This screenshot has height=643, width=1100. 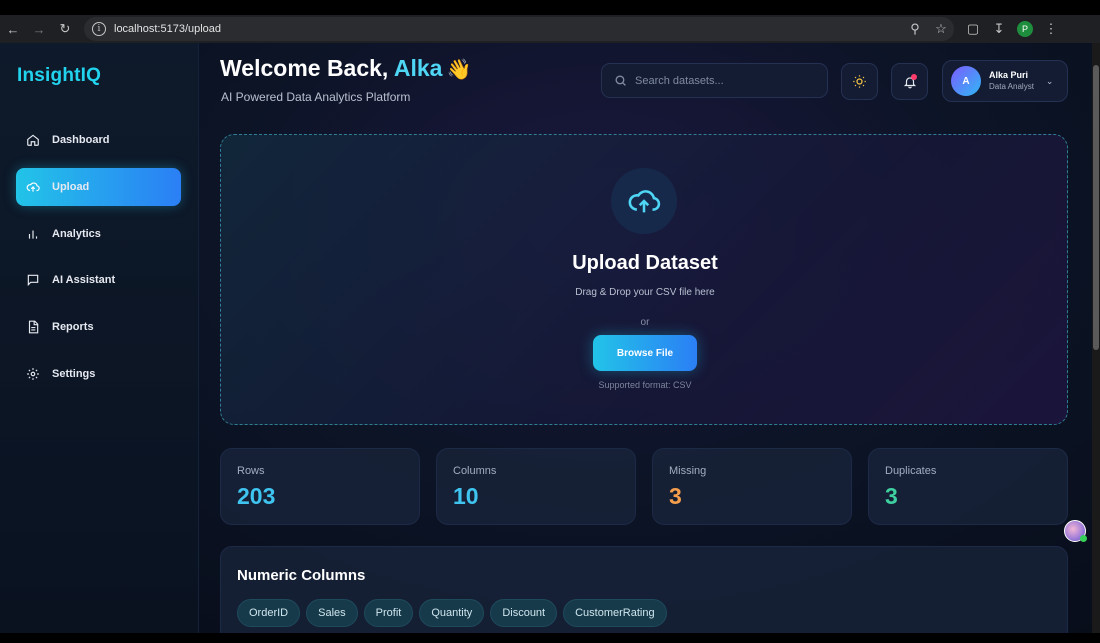 What do you see at coordinates (911, 471) in the screenshot?
I see `stat-label: Duplicates` at bounding box center [911, 471].